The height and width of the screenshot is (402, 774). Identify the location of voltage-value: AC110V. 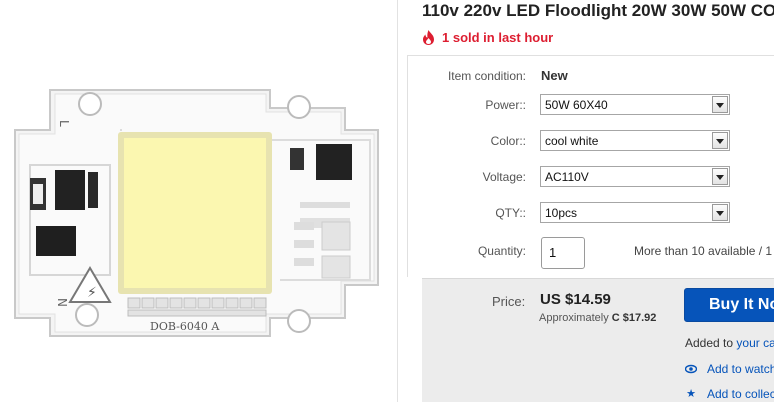
(567, 177).